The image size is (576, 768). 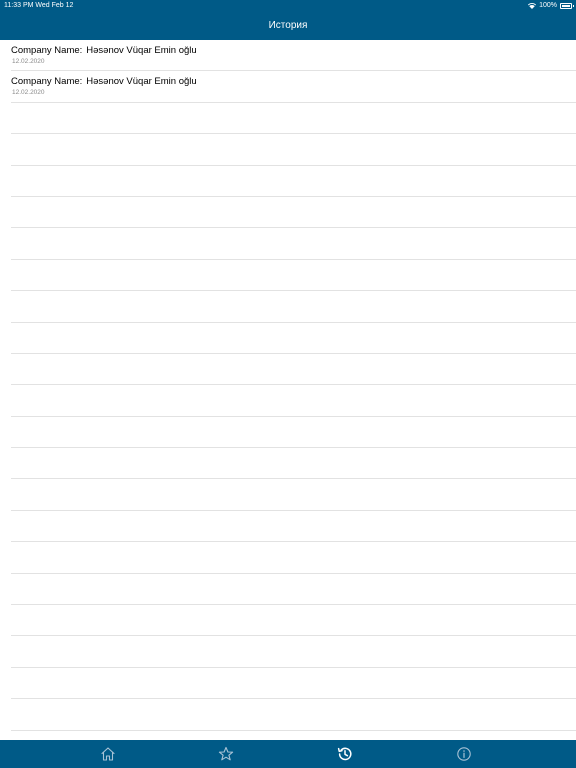 I want to click on home-icon, so click(x=108, y=754).